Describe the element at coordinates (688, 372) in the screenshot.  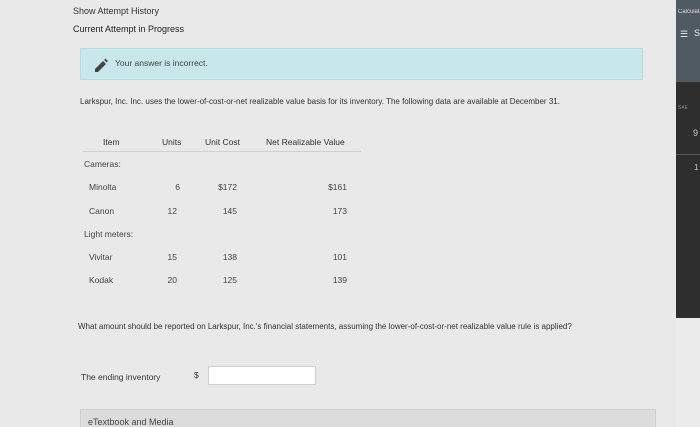
I see `side-panel-bottom` at that location.